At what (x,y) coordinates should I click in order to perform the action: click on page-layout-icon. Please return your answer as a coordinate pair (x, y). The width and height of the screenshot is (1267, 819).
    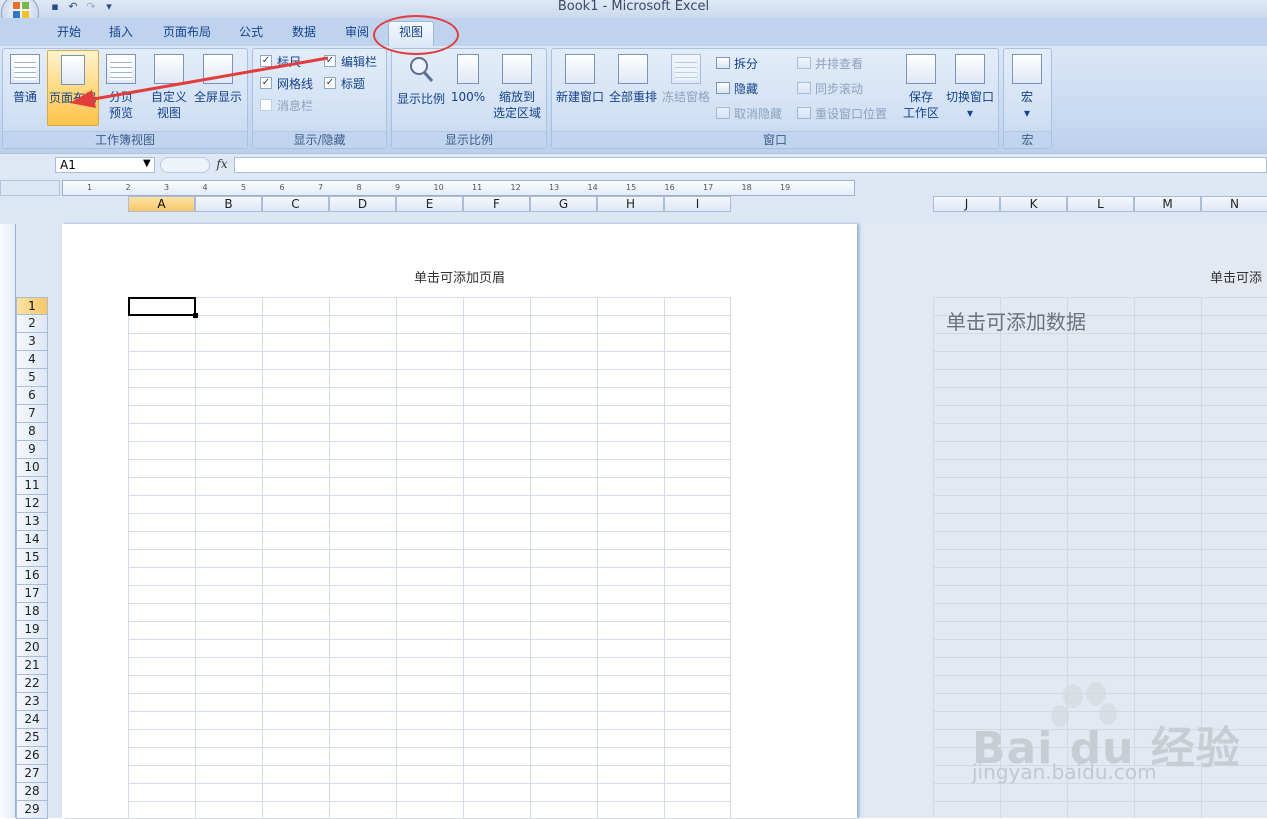
    Looking at the image, I should click on (73, 70).